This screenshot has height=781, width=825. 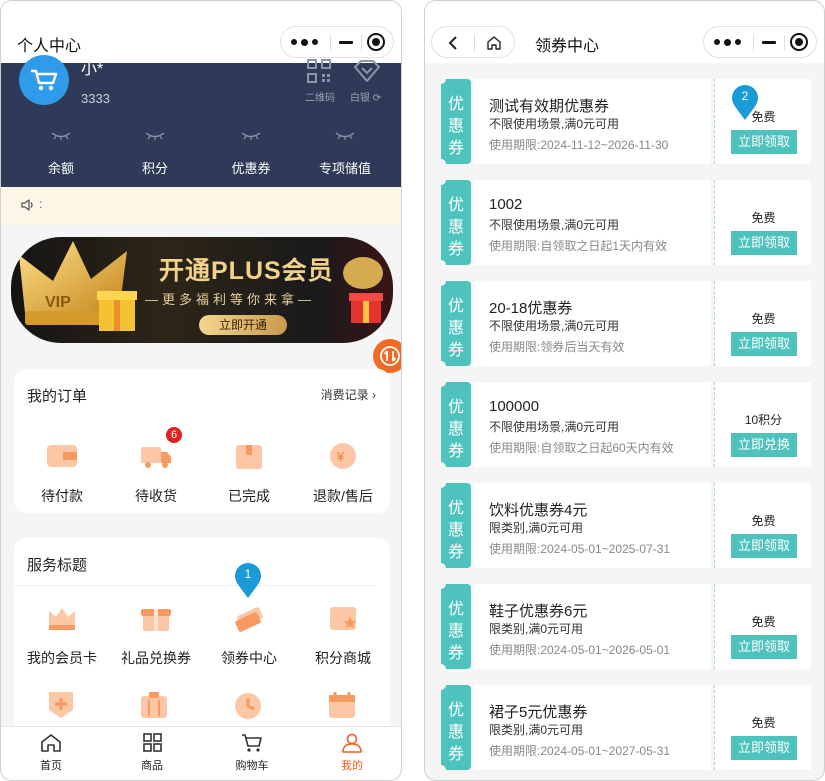 What do you see at coordinates (345, 167) in the screenshot?
I see `stat-special-deposit: 专项储值` at bounding box center [345, 167].